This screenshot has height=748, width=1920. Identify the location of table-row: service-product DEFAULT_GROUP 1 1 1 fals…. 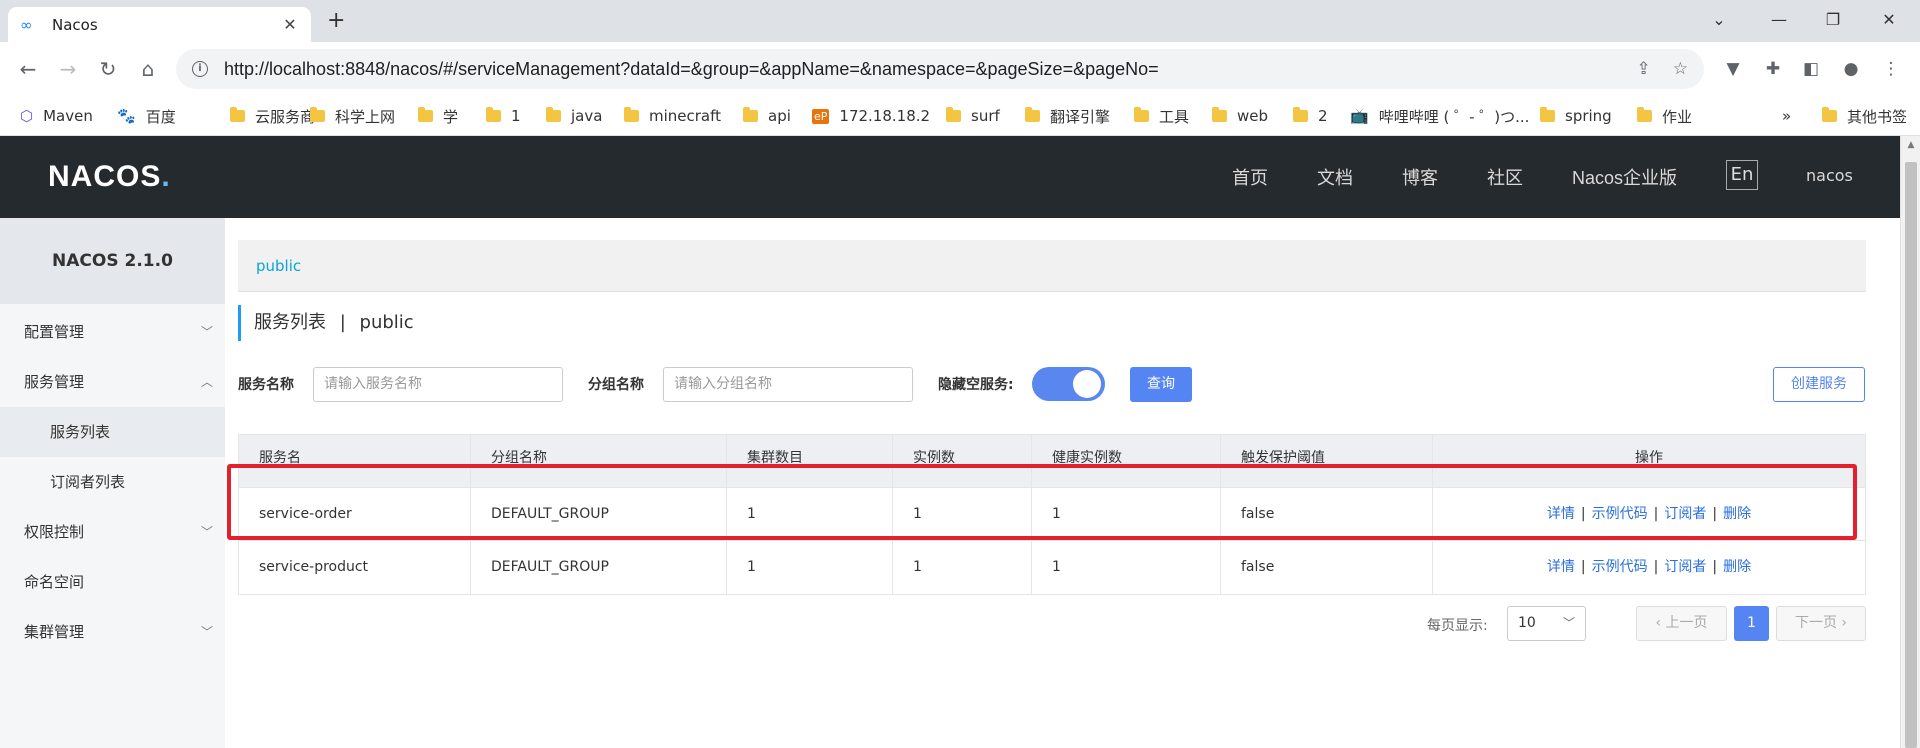
(1052, 567).